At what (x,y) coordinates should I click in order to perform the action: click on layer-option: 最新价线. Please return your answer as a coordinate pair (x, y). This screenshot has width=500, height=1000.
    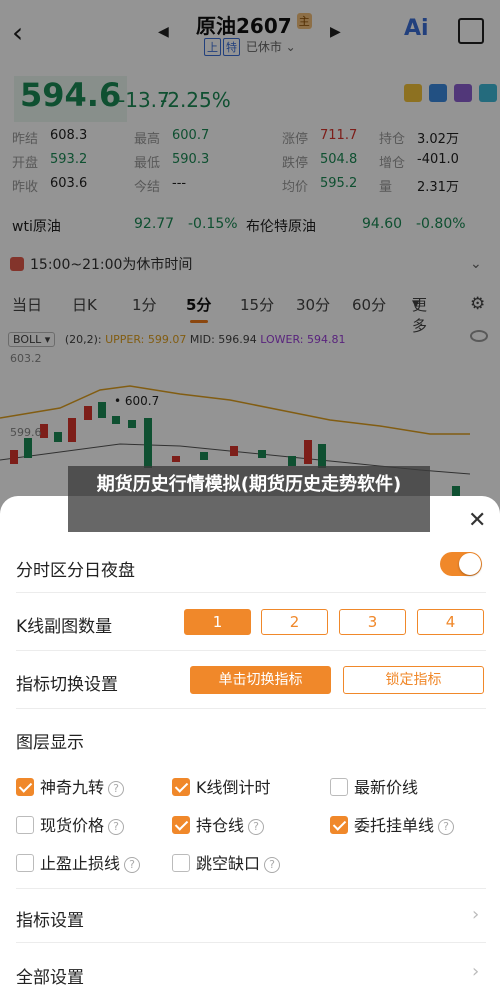
    Looking at the image, I should click on (374, 786).